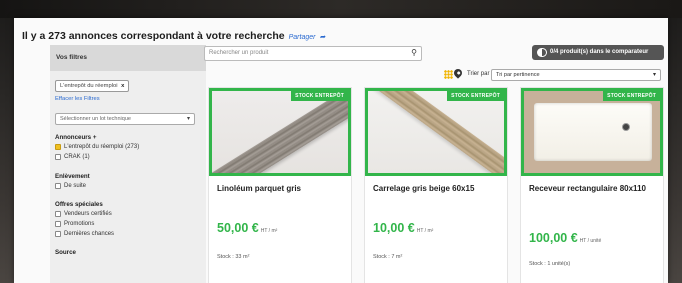  Describe the element at coordinates (76, 137) in the screenshot. I see `advertisers-title: Annonceurs +` at that location.